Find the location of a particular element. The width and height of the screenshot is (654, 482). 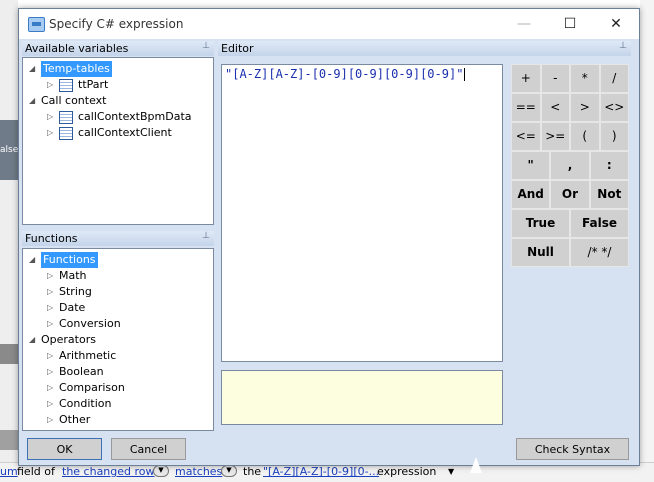

tree-item-callcontextbpmdata: ▷ callContextBpmData is located at coordinates (118, 117).